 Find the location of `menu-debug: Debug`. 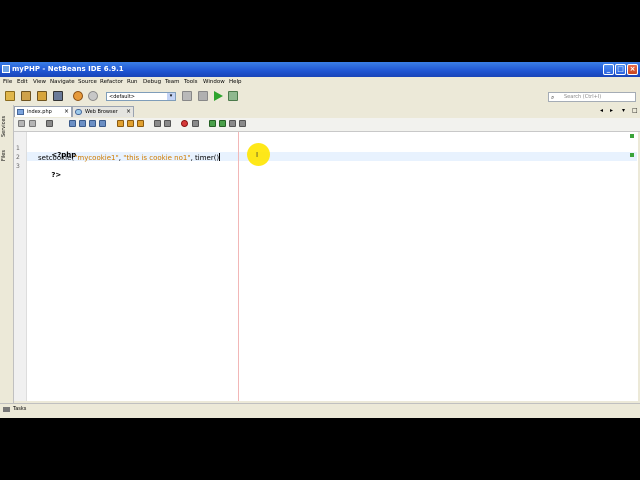

menu-debug: Debug is located at coordinates (152, 82).